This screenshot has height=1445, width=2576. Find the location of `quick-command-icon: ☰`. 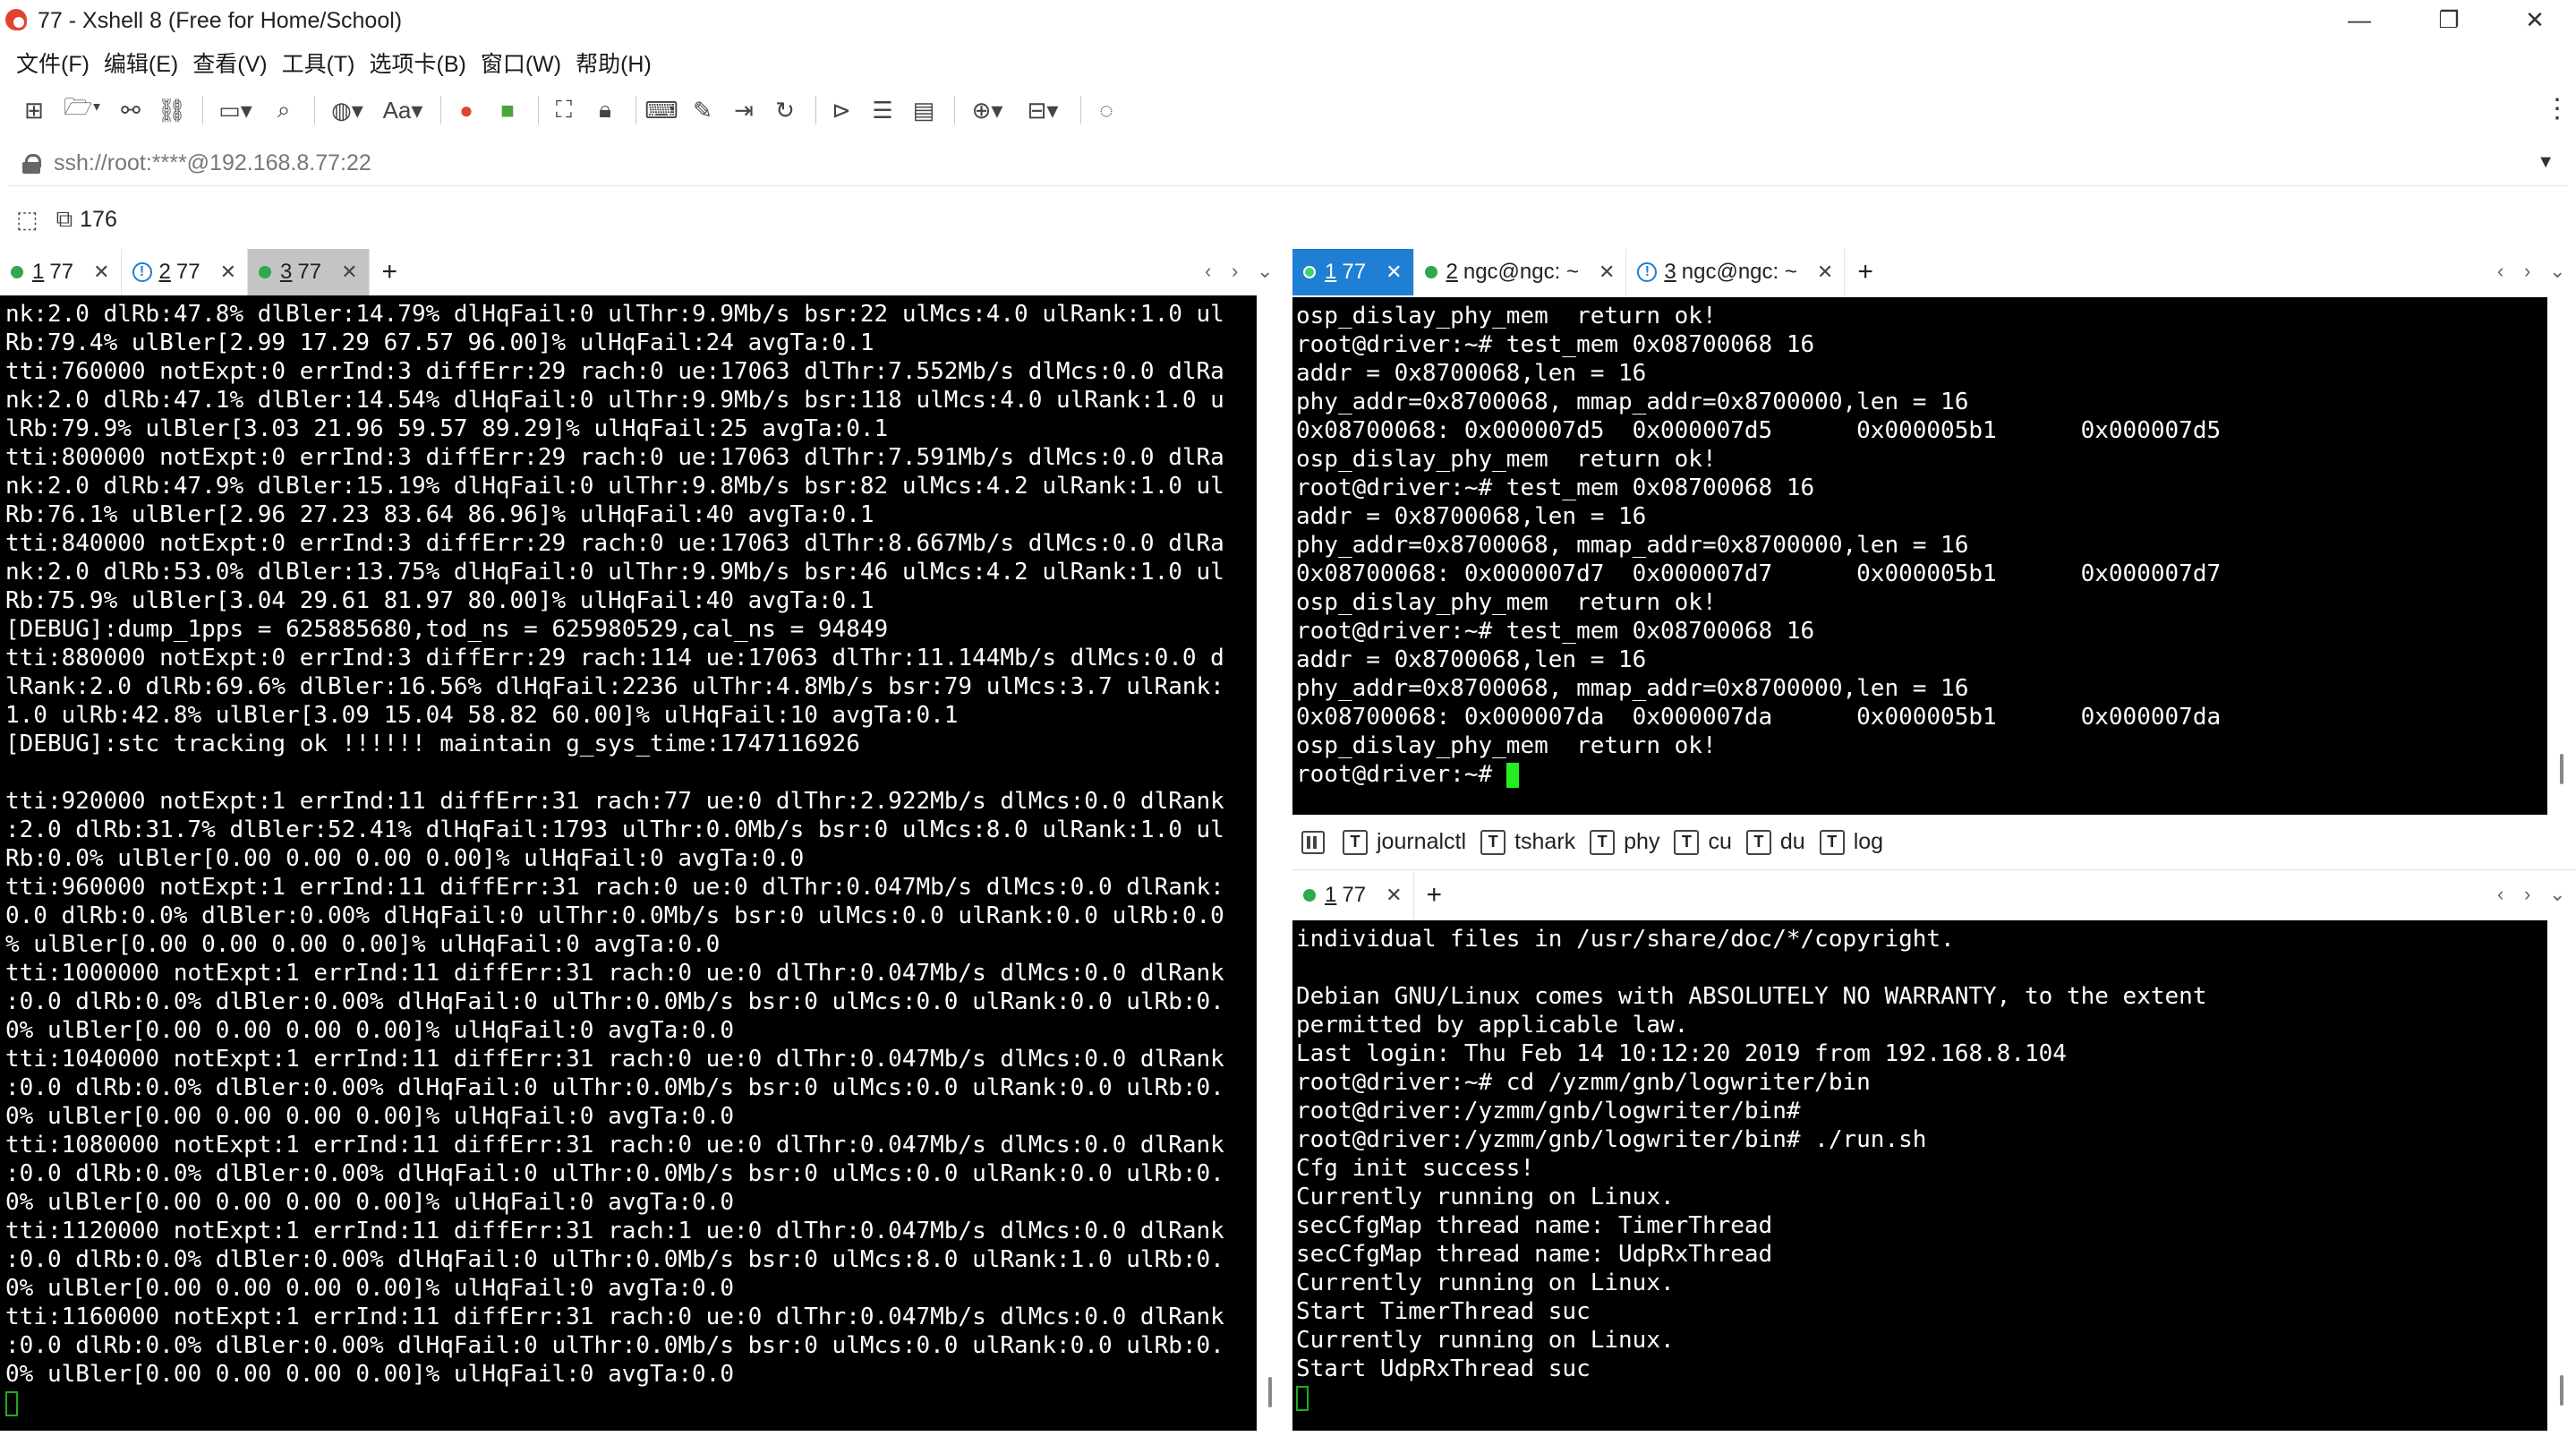

quick-command-icon: ☰ is located at coordinates (882, 110).